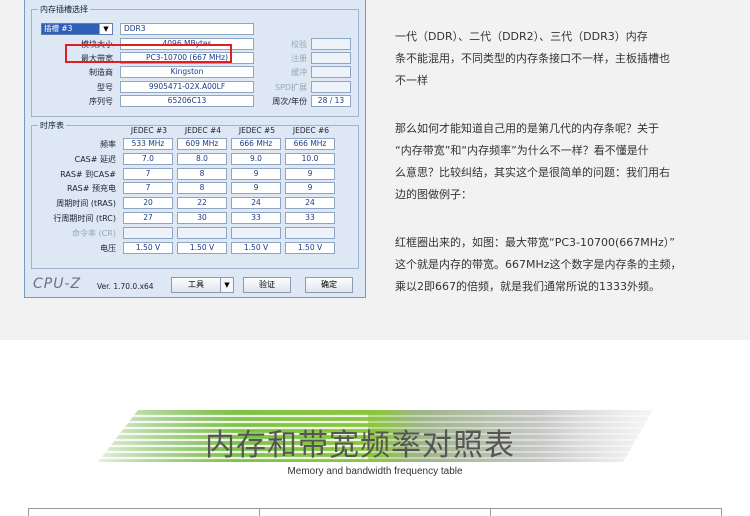  I want to click on memory-row-right-value: 28 / 13, so click(331, 100).